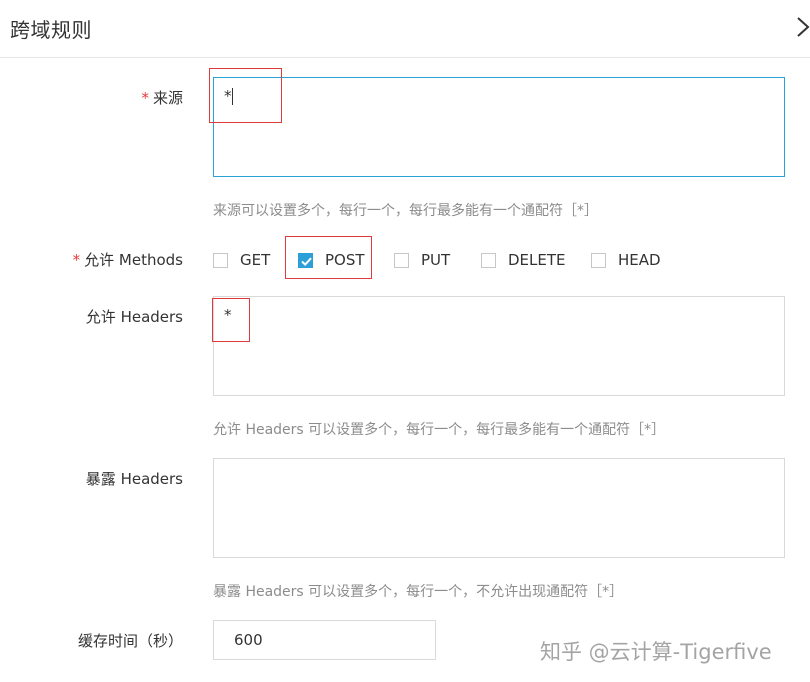  I want to click on allow-headers-hint: 允许 Headers 可以设置多个，每行一个，每行最多能有一个通配符［*］, so click(439, 430).